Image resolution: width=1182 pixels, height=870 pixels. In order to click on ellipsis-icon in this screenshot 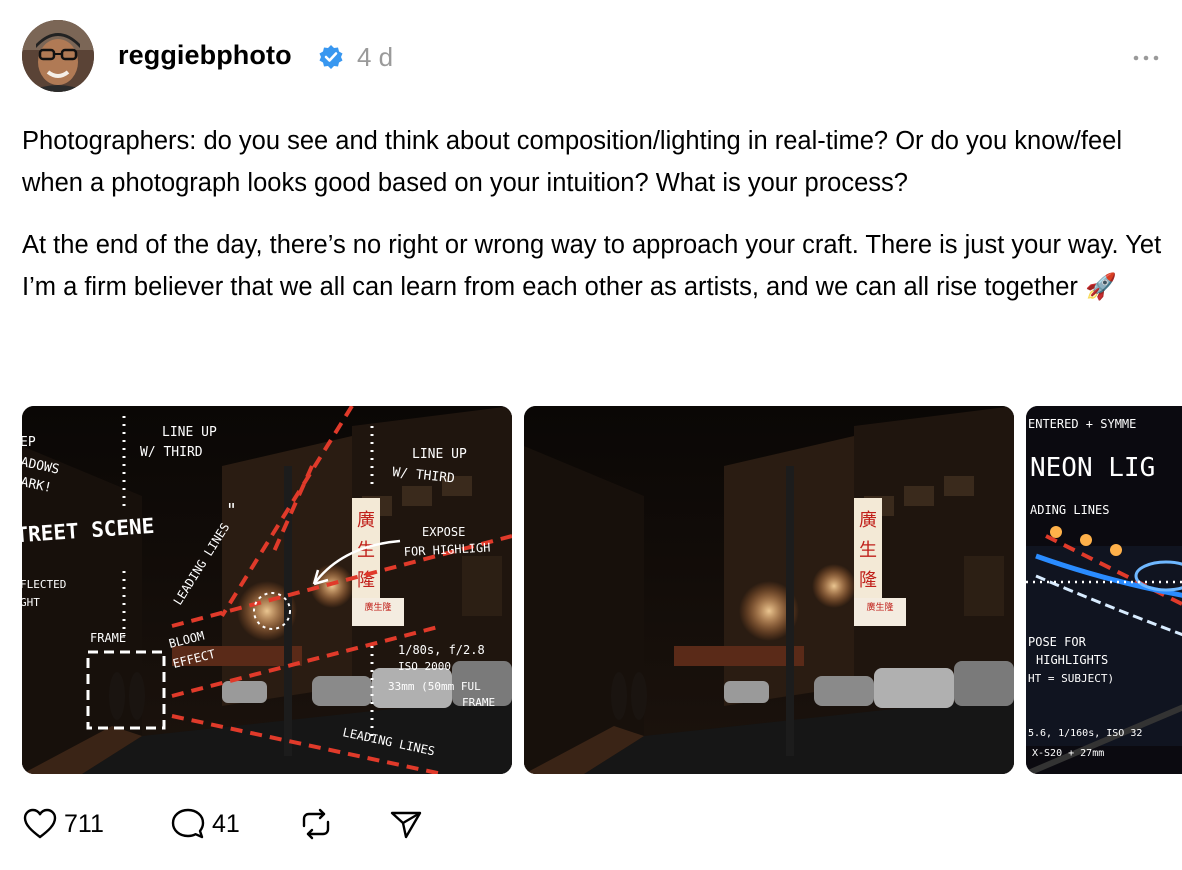, I will do `click(1146, 58)`.